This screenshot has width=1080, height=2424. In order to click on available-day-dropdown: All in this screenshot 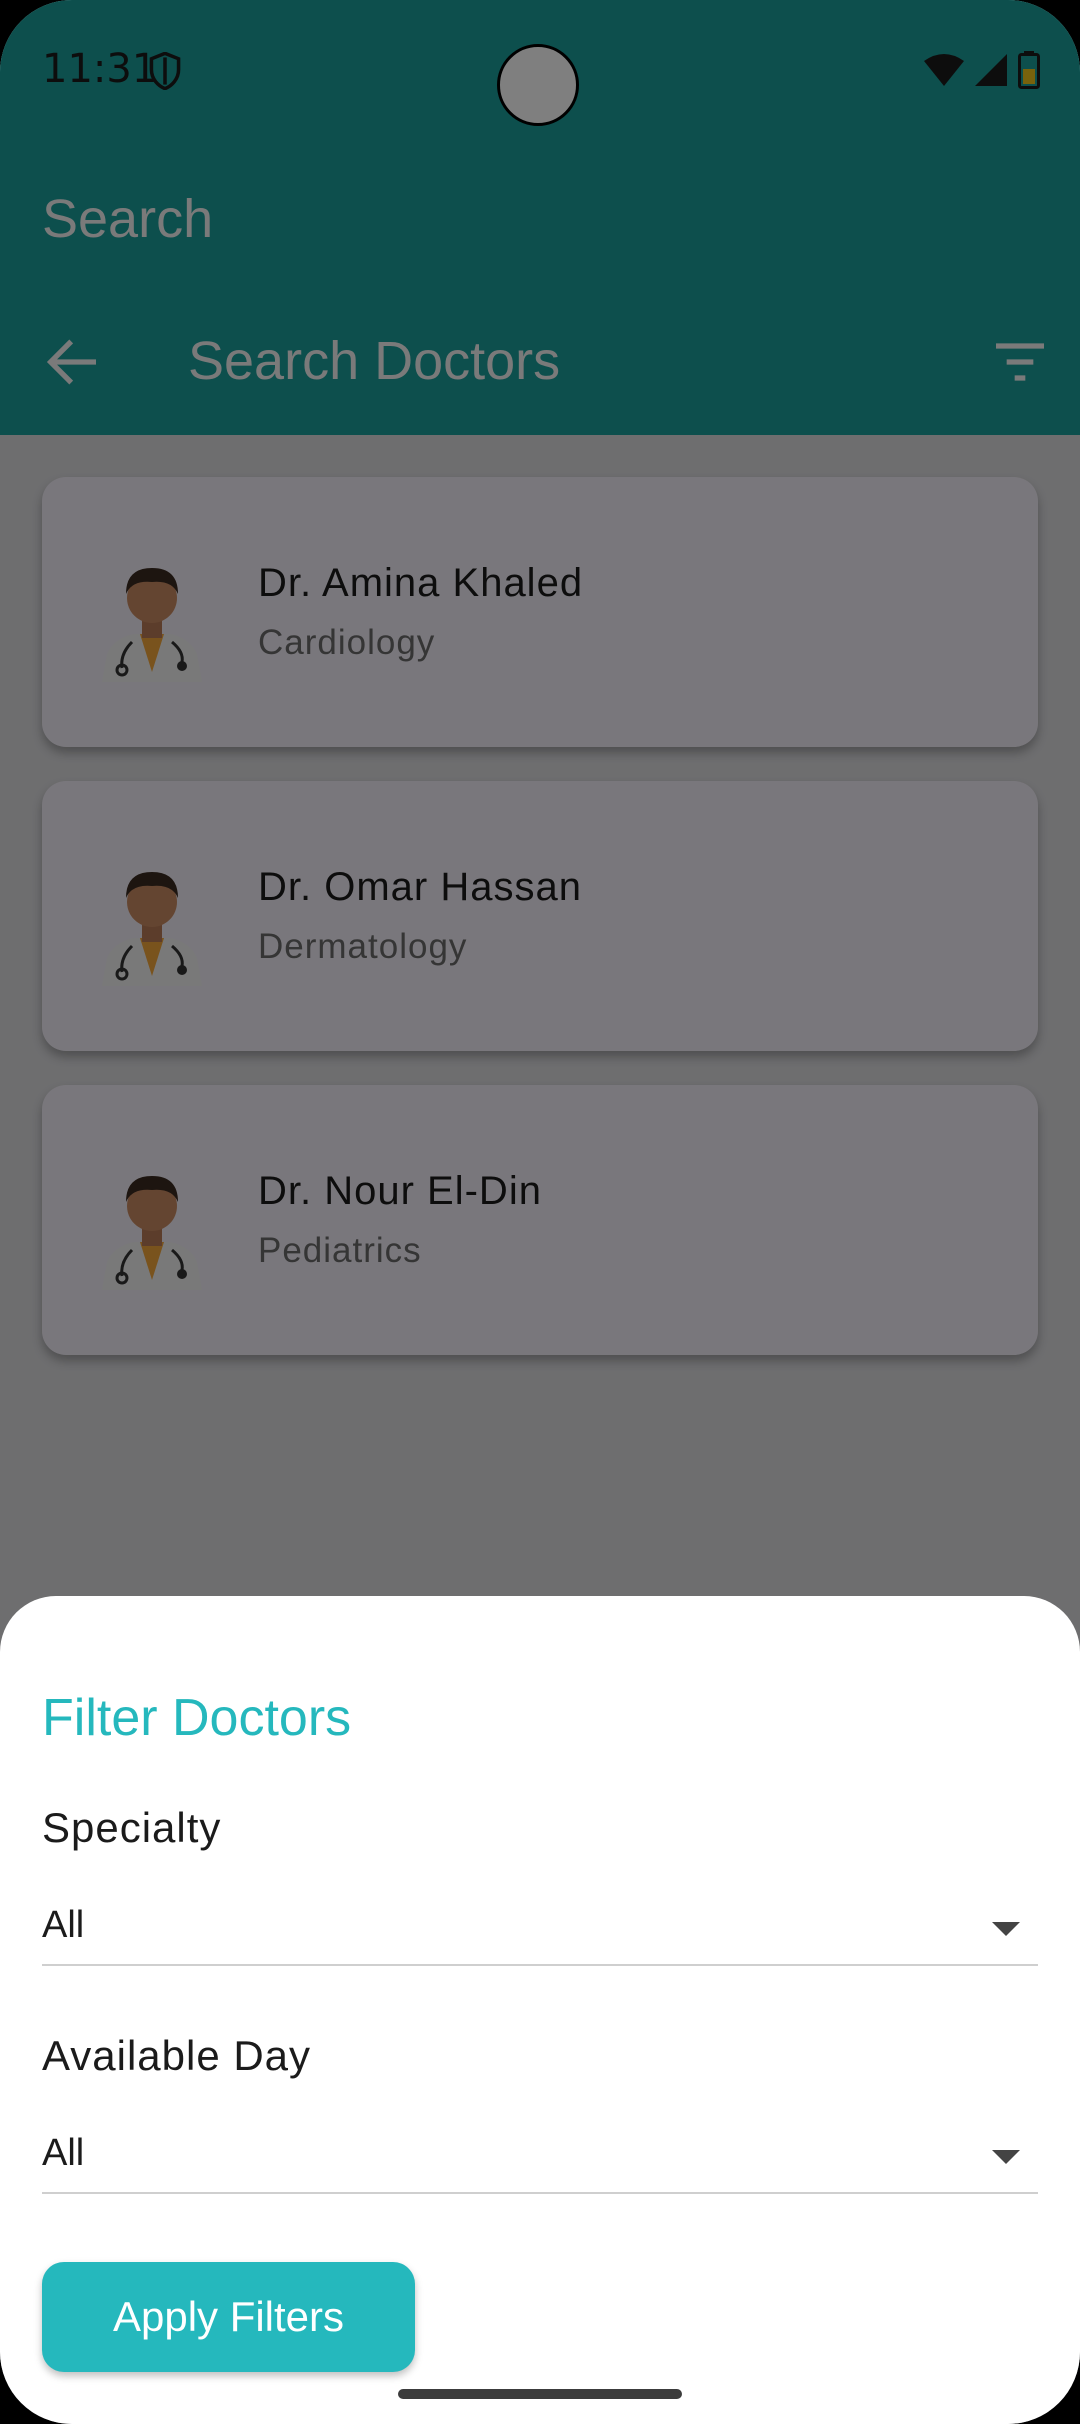, I will do `click(540, 2158)`.